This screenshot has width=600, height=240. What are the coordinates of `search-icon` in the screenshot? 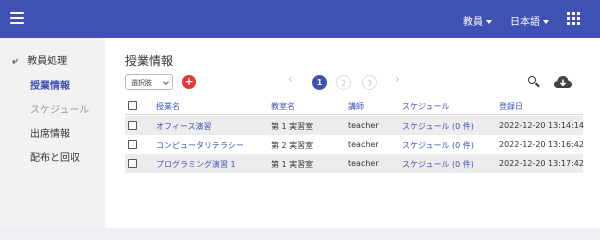 It's located at (534, 82).